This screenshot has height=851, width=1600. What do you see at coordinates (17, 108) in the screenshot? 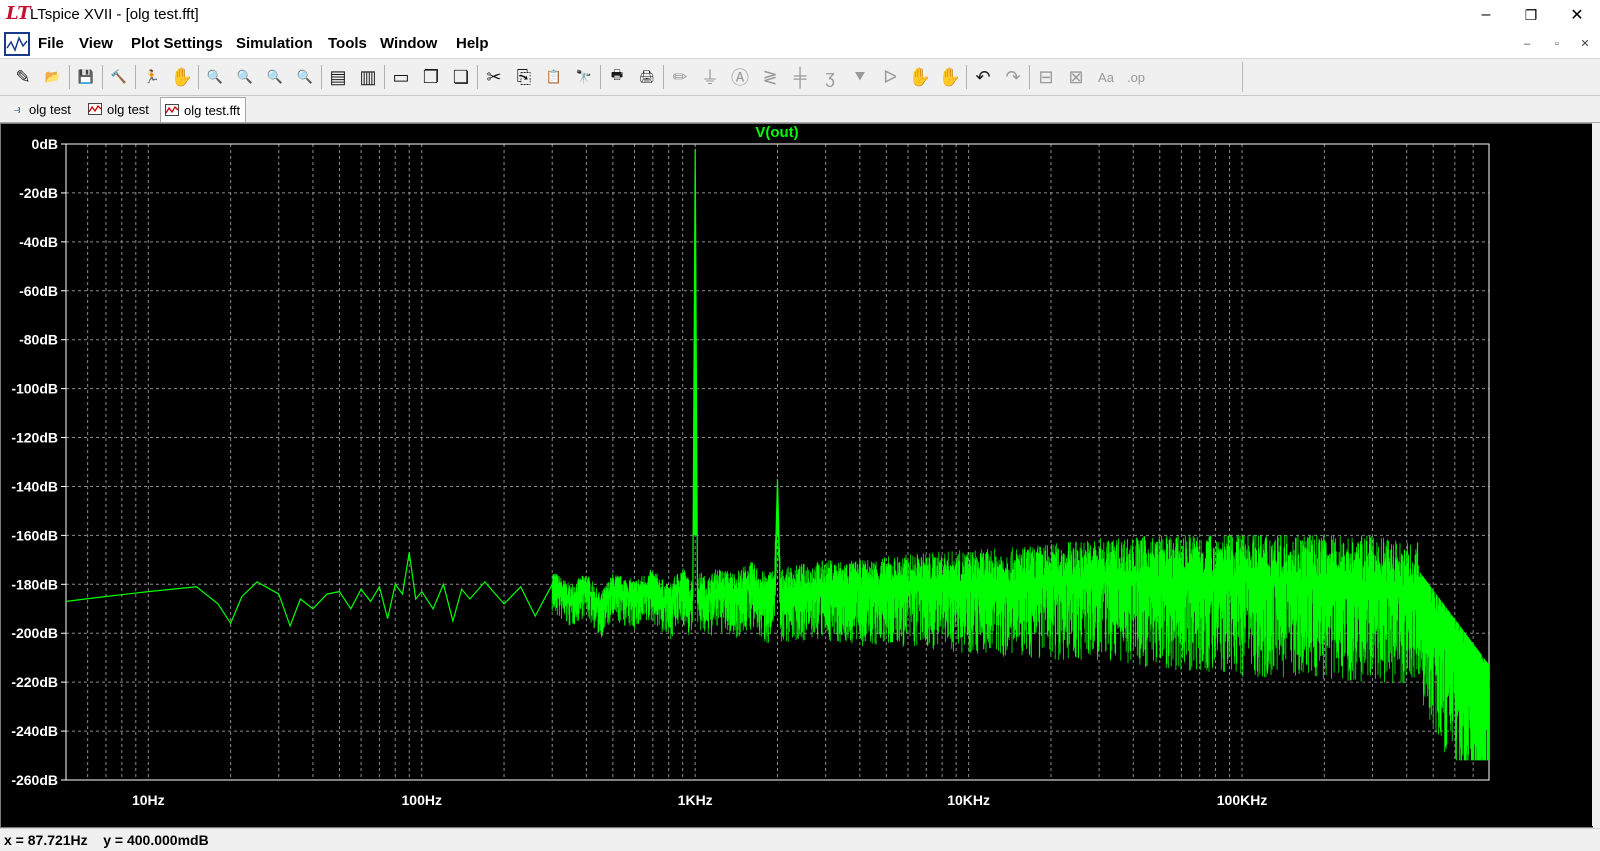
I see `schematic-icon: ⥽` at bounding box center [17, 108].